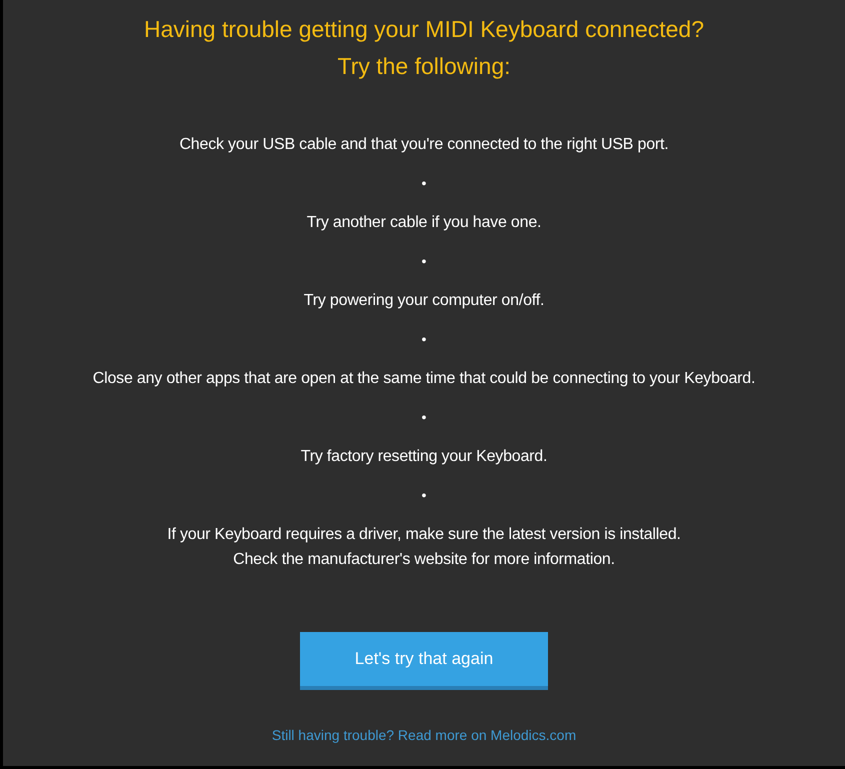  Describe the element at coordinates (424, 145) in the screenshot. I see `instruction-text: Check your USB cable and that you're connected to the right USB port.` at that location.